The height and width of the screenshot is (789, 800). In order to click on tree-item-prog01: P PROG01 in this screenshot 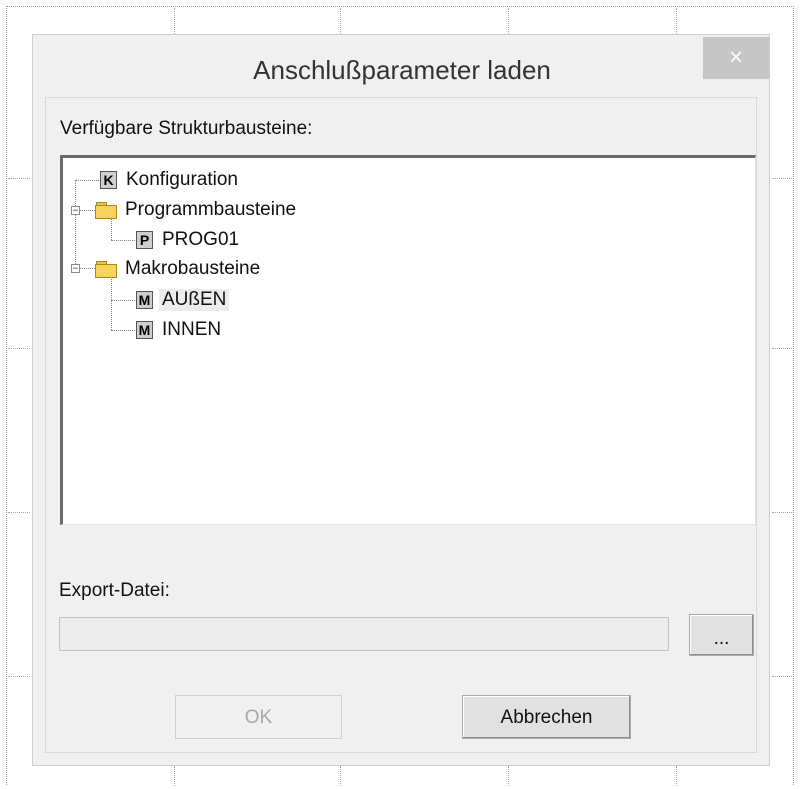, I will do `click(189, 240)`.